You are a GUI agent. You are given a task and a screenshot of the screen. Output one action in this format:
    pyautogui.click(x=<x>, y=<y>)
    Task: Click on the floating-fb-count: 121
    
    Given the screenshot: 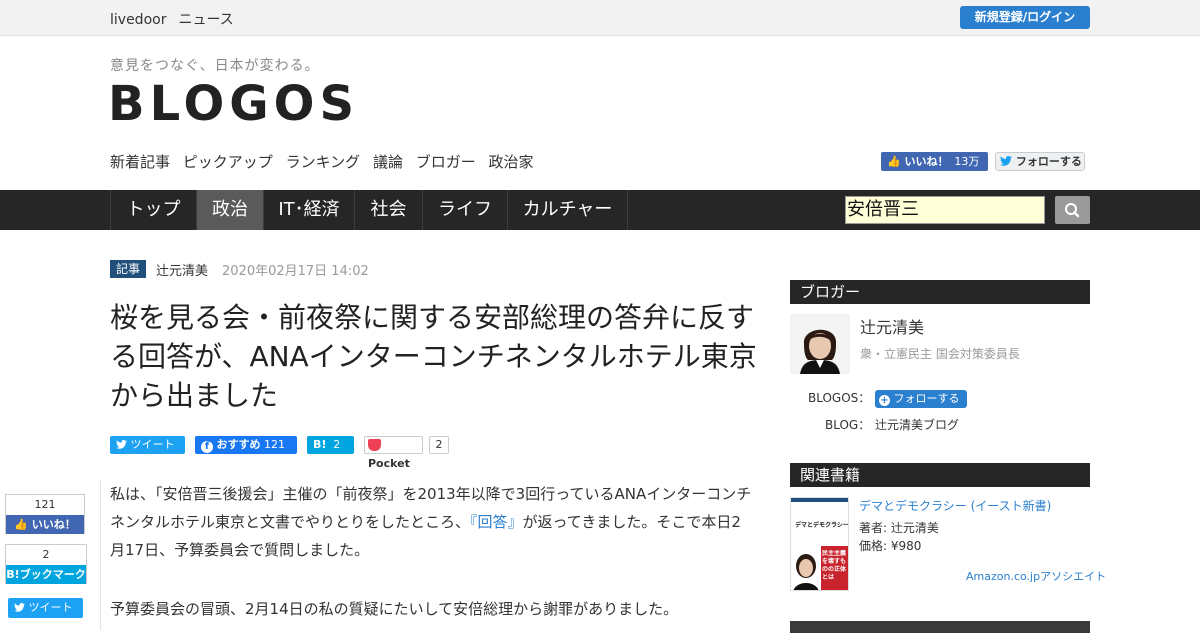 What is the action you would take?
    pyautogui.click(x=45, y=504)
    